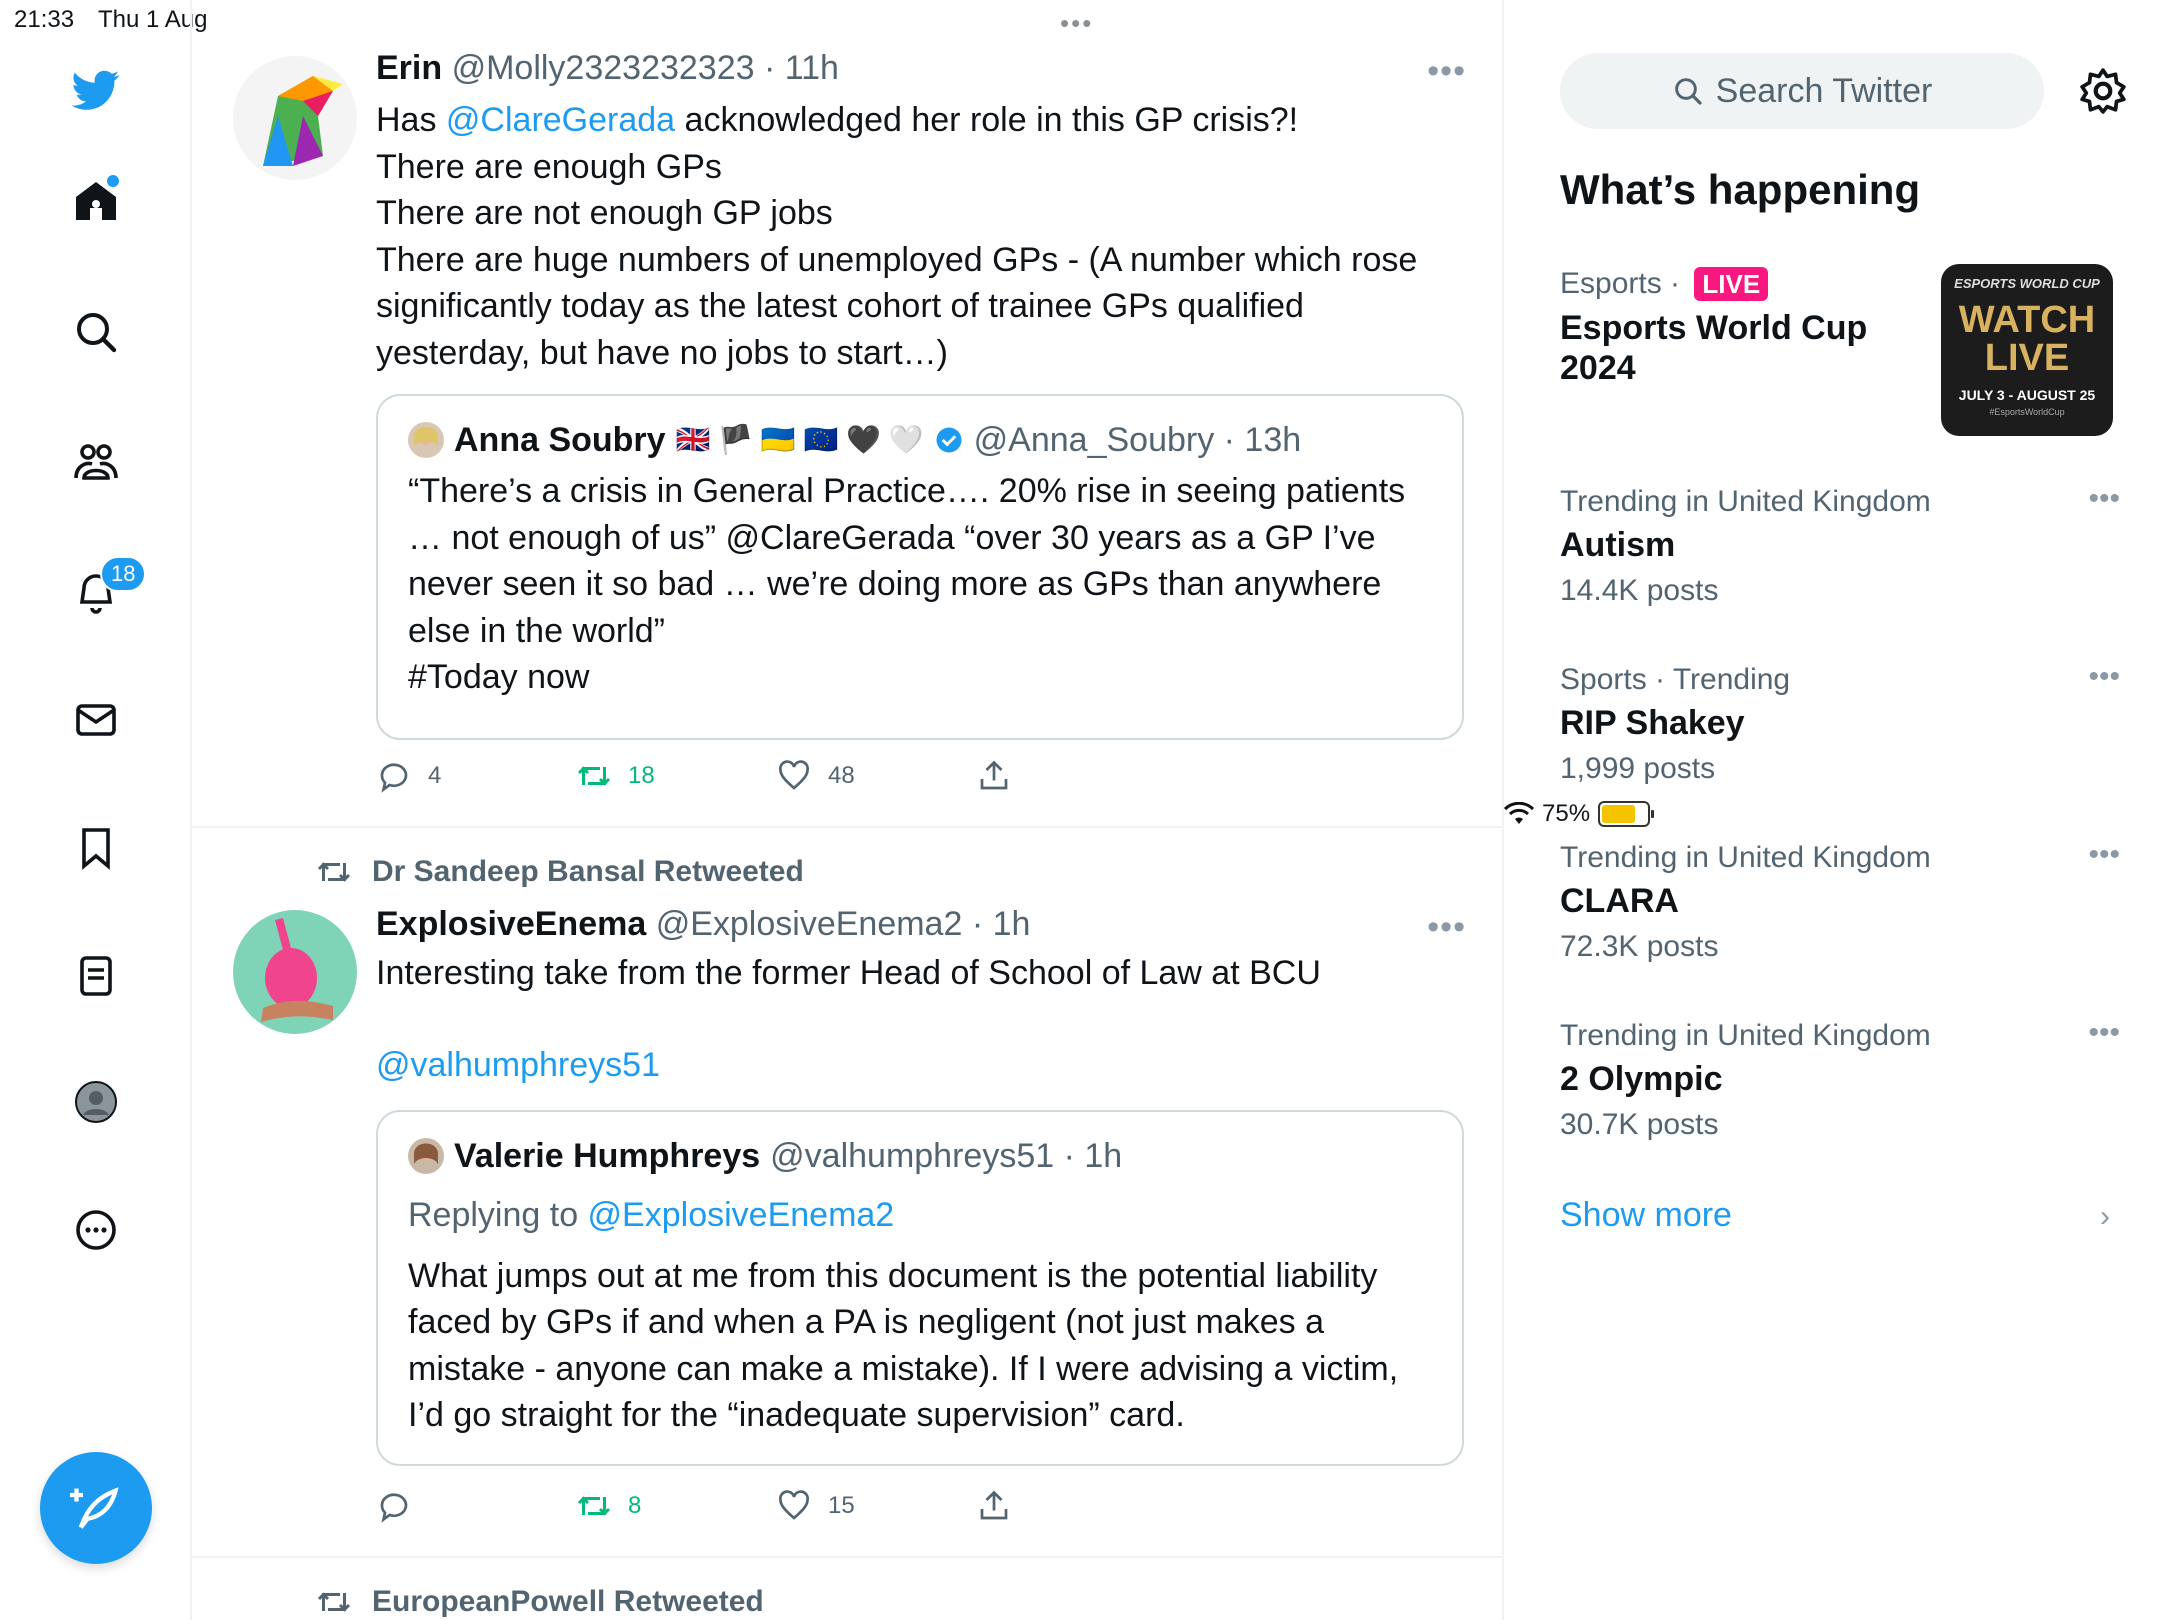 The width and height of the screenshot is (2160, 1620). Describe the element at coordinates (511, 924) in the screenshot. I see `author-name: ExplosiveEnema` at that location.